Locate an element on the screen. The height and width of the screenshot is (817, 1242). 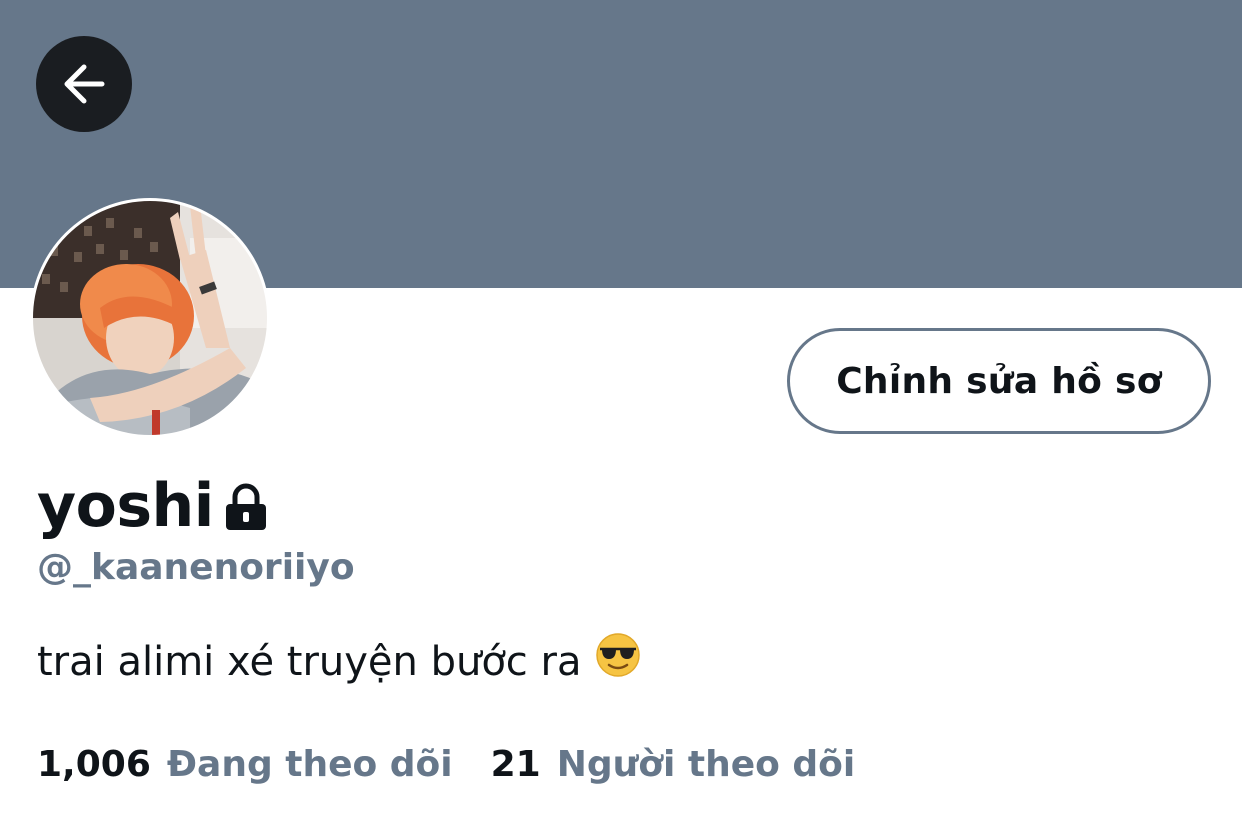
following-count: 1,006 is located at coordinates (94, 764).